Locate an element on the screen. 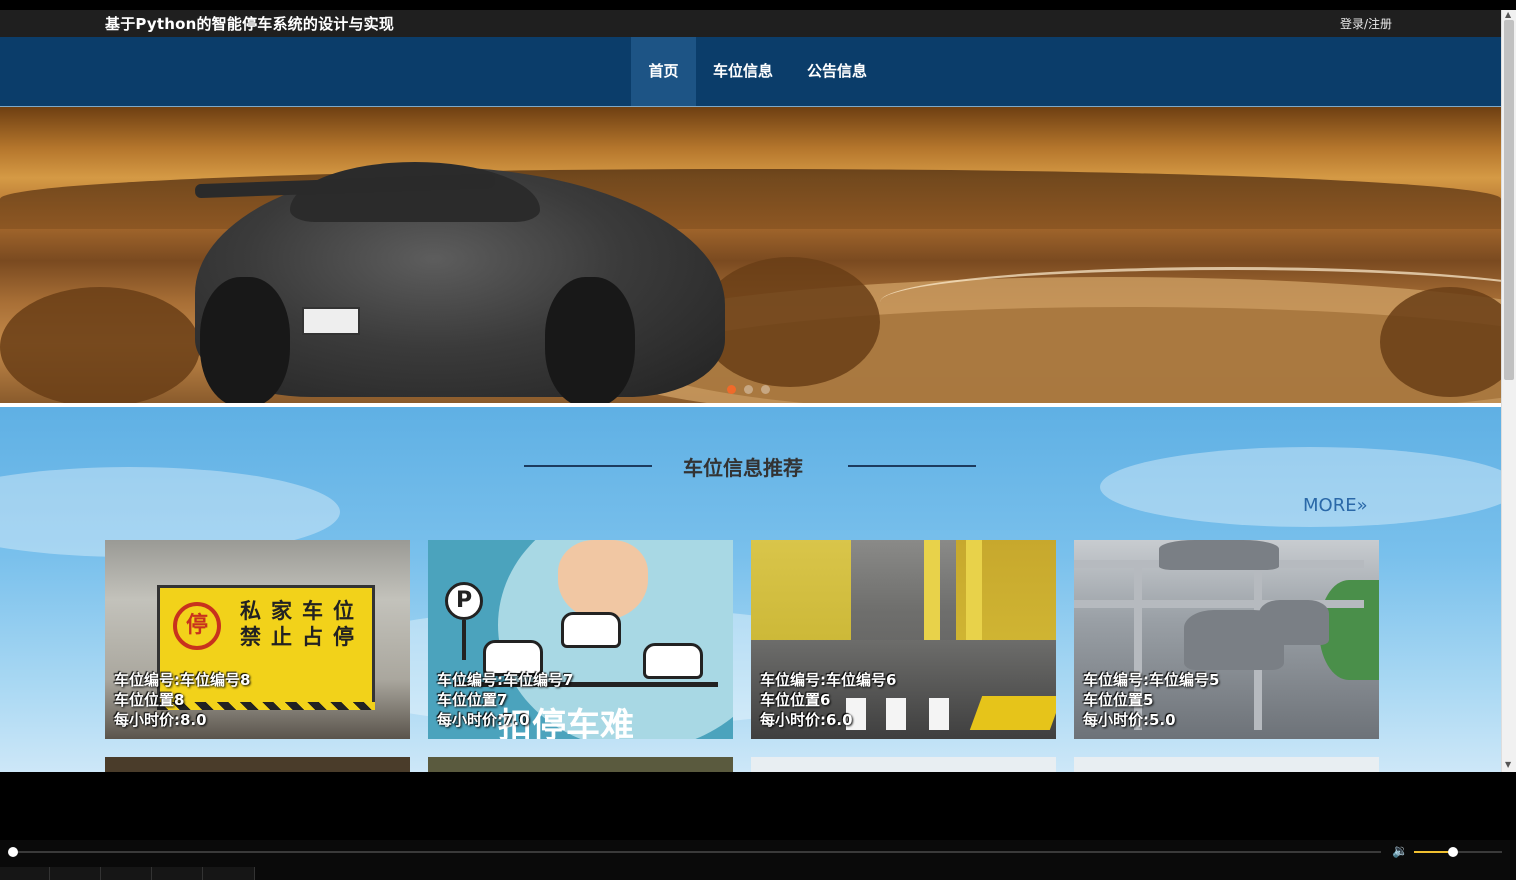 This screenshot has height=880, width=1516. card-spot-location: 车位位置5 is located at coordinates (1118, 700).